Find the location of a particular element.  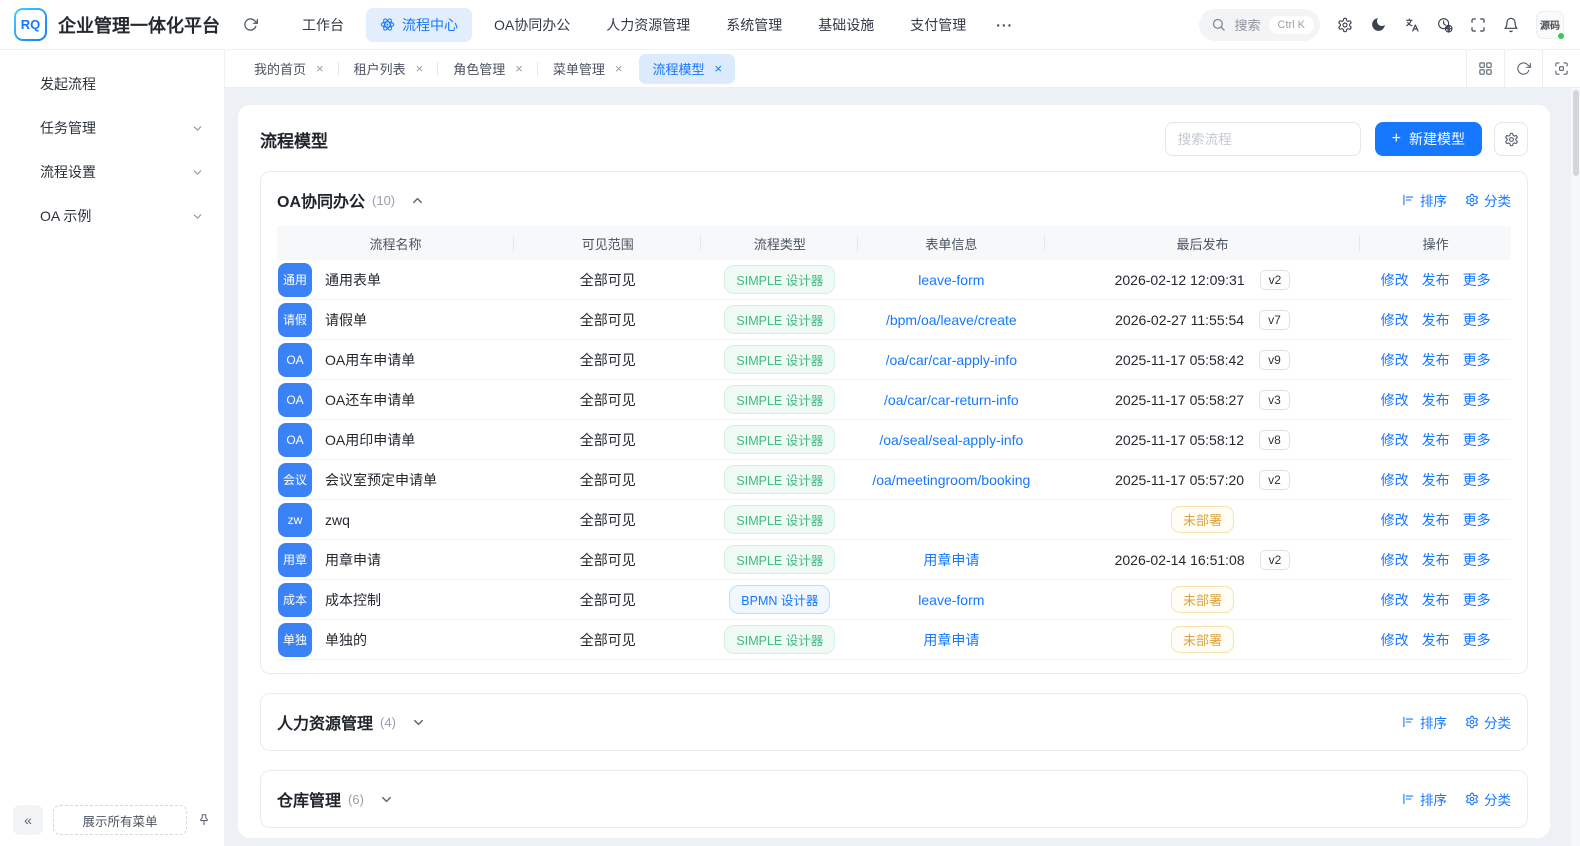

header-refresh-icon is located at coordinates (250, 24).